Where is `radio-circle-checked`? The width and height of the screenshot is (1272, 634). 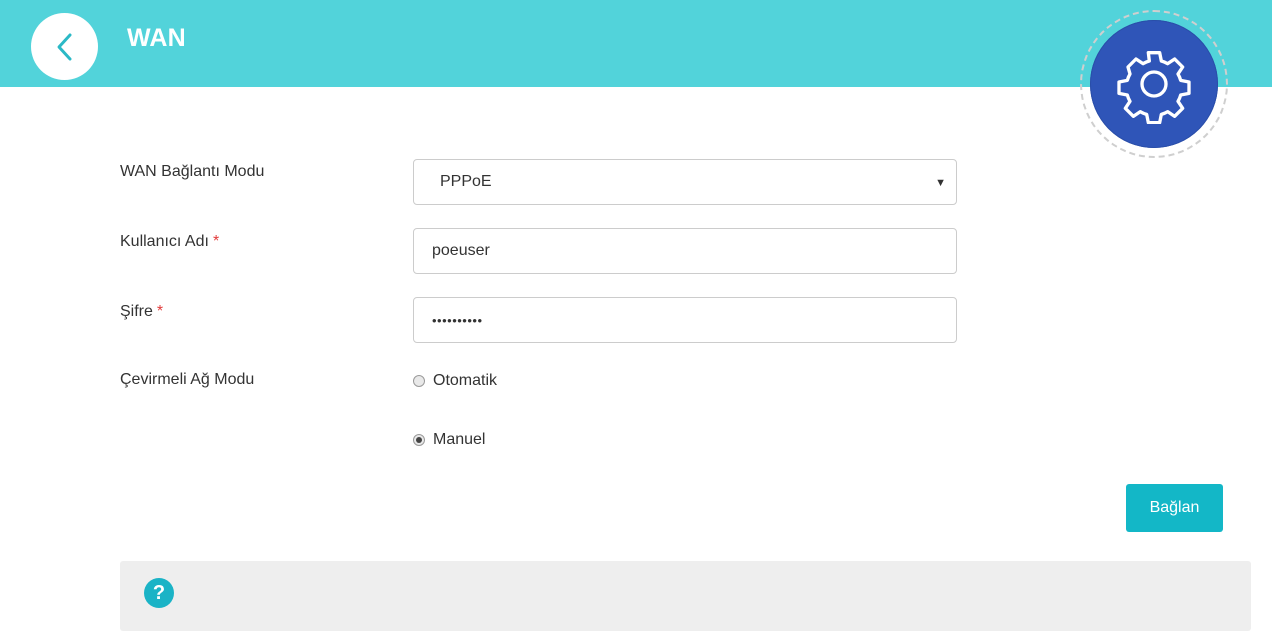
radio-circle-checked is located at coordinates (419, 440).